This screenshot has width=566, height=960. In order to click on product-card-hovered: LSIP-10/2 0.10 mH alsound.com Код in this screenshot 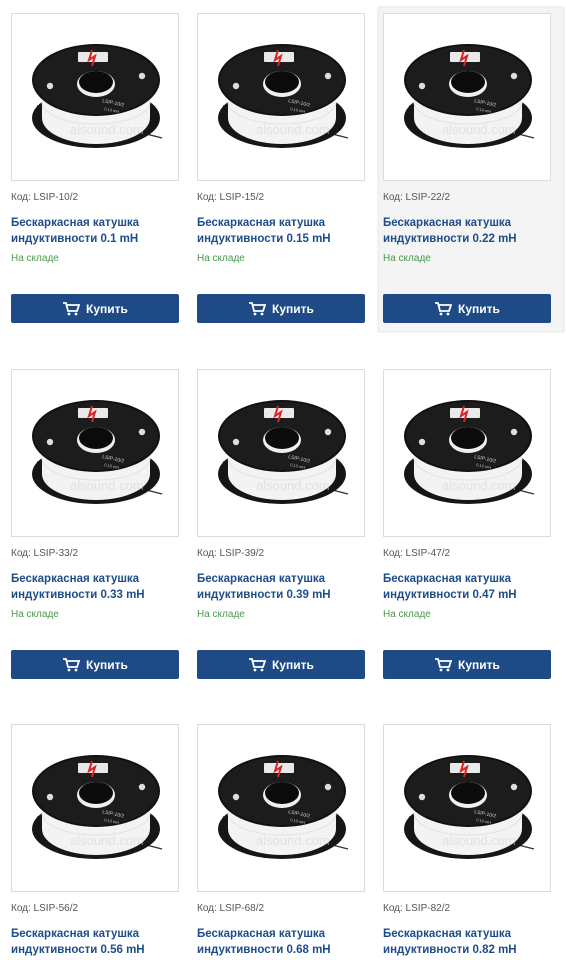, I will do `click(471, 169)`.